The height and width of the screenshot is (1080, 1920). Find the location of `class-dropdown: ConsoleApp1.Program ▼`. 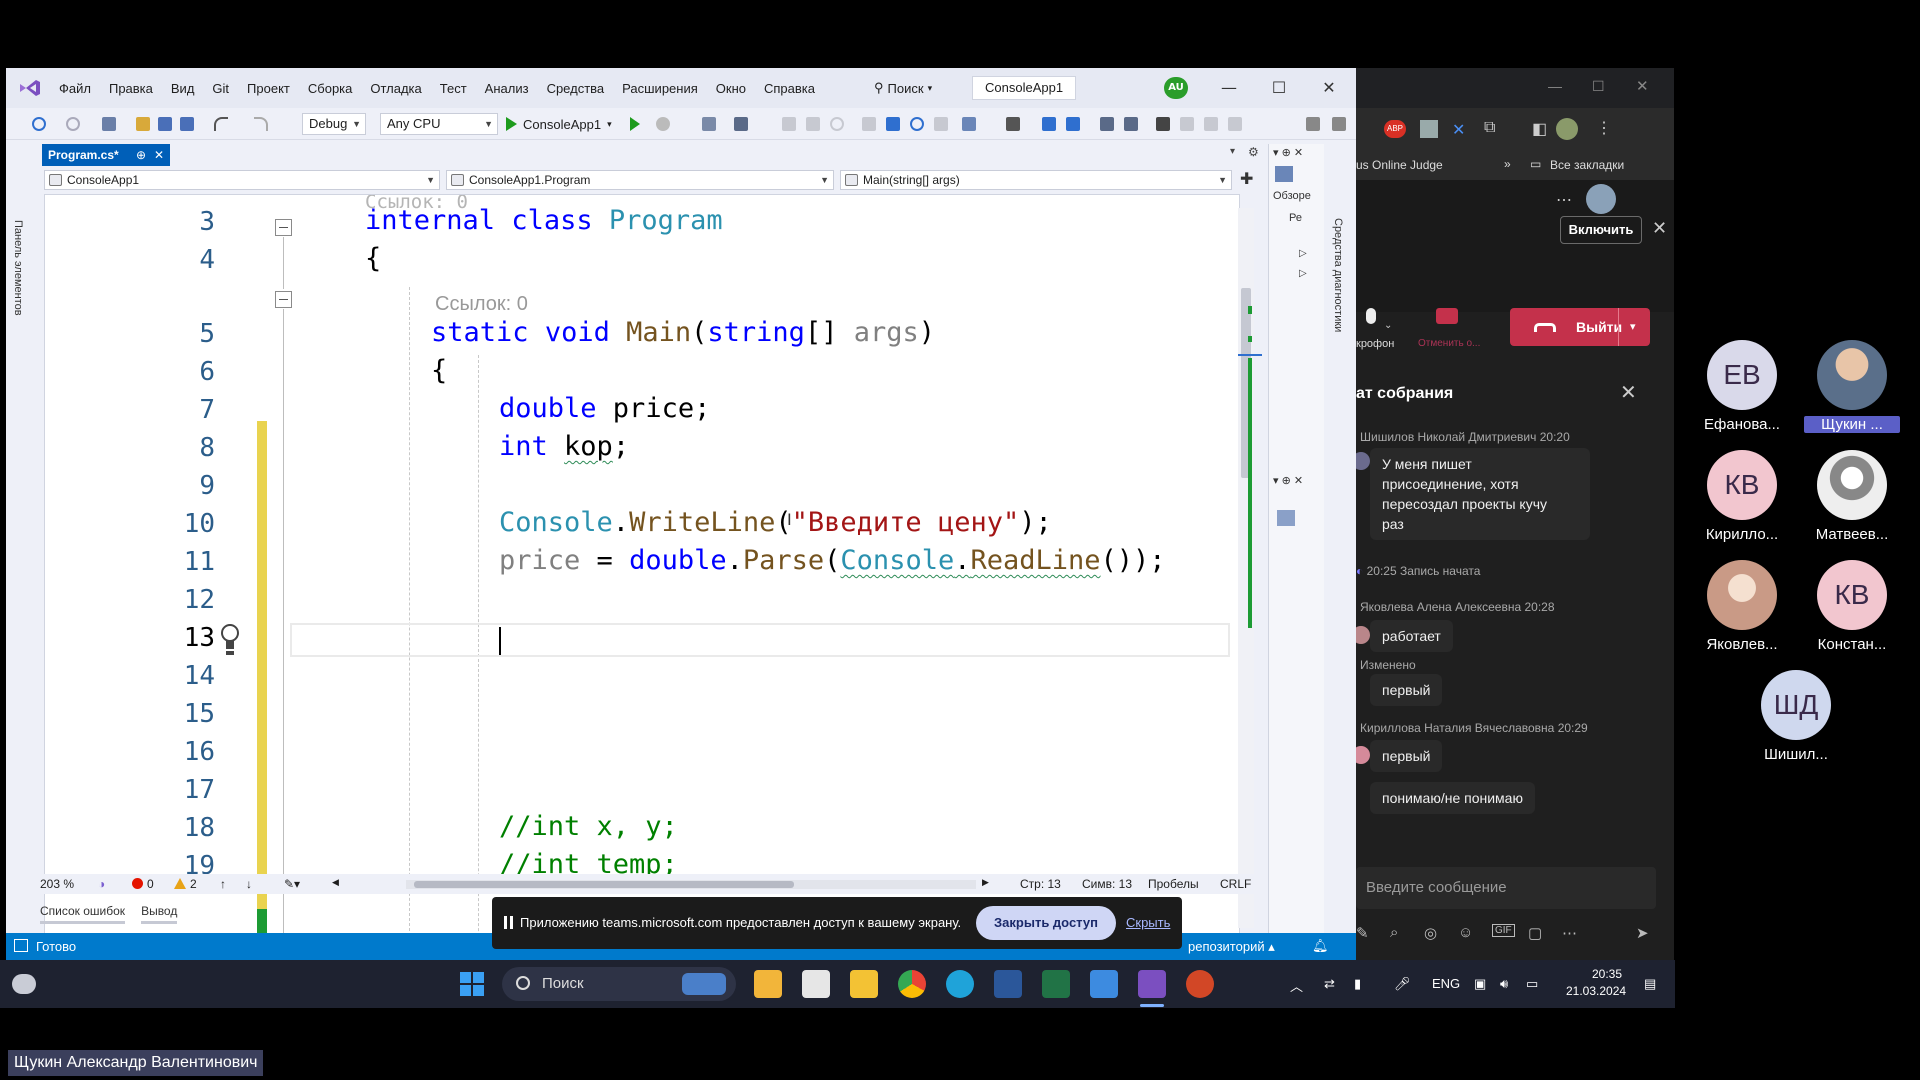

class-dropdown: ConsoleApp1.Program ▼ is located at coordinates (640, 180).